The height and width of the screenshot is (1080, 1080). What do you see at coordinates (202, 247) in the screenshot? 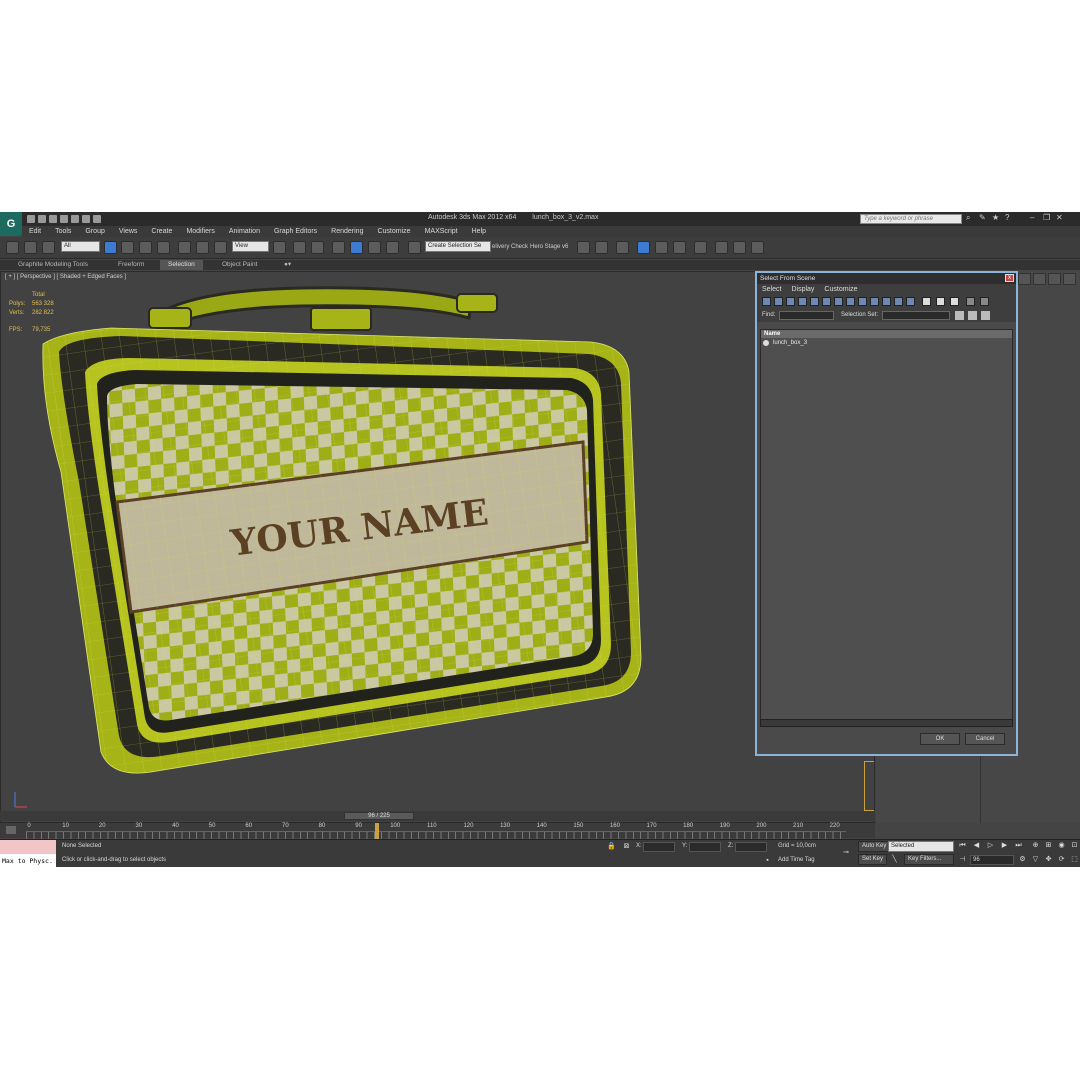
I see `rotate-icon` at bounding box center [202, 247].